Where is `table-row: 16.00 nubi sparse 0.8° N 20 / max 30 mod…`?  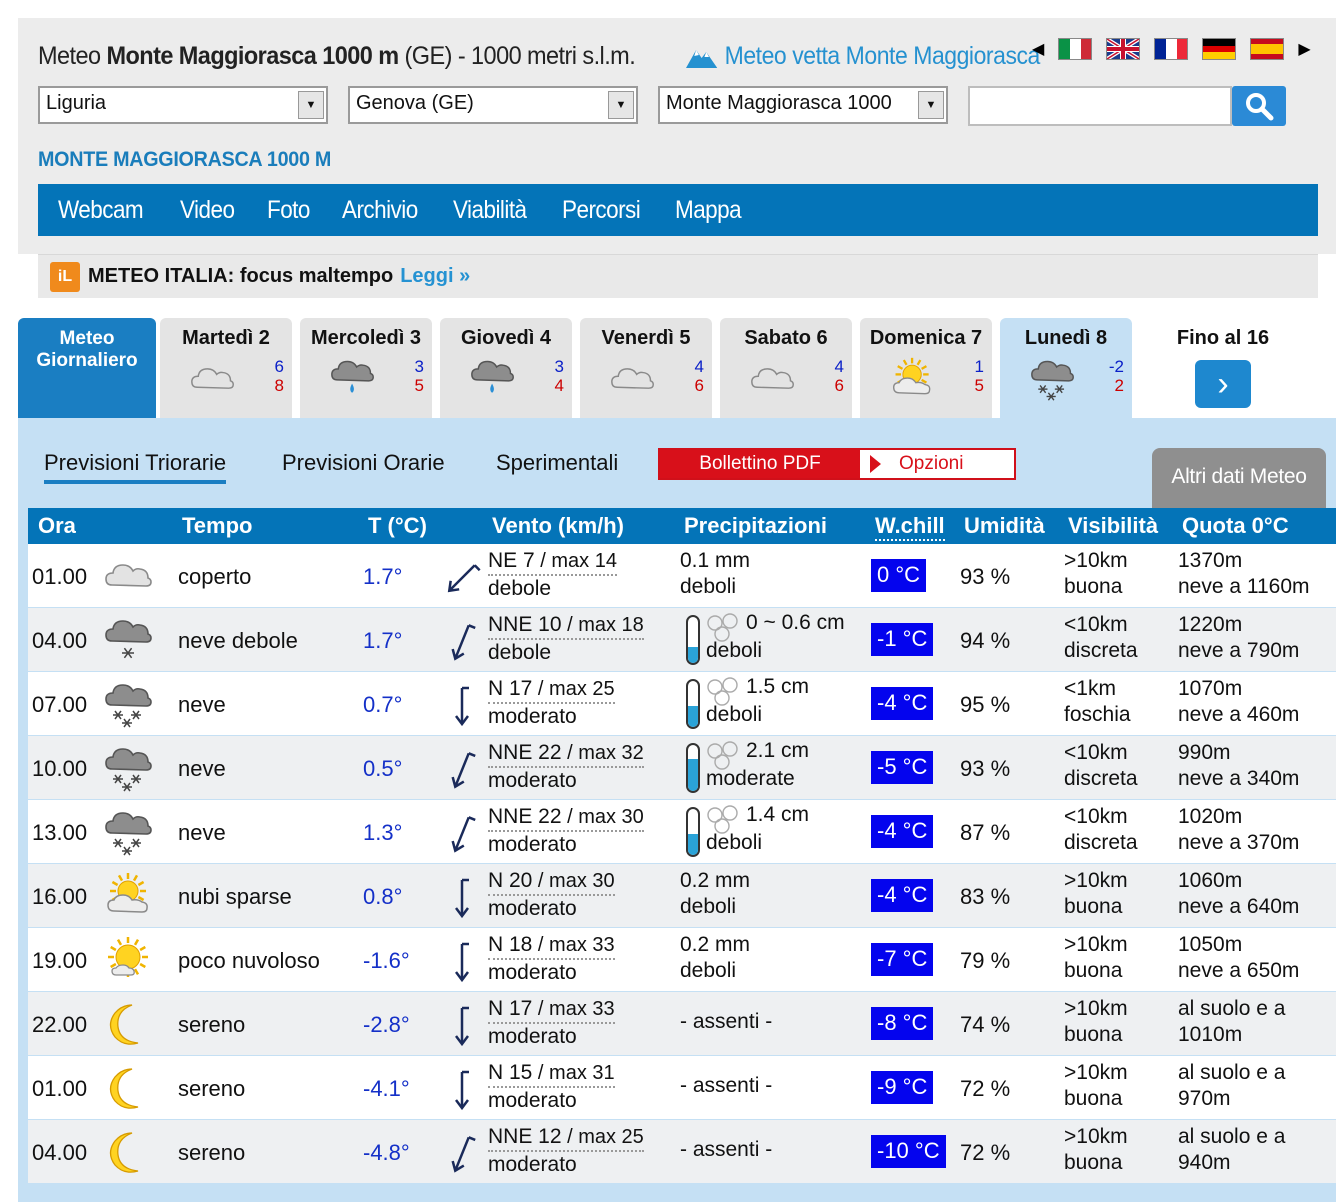 table-row: 16.00 nubi sparse 0.8° N 20 / max 30 mod… is located at coordinates (682, 896).